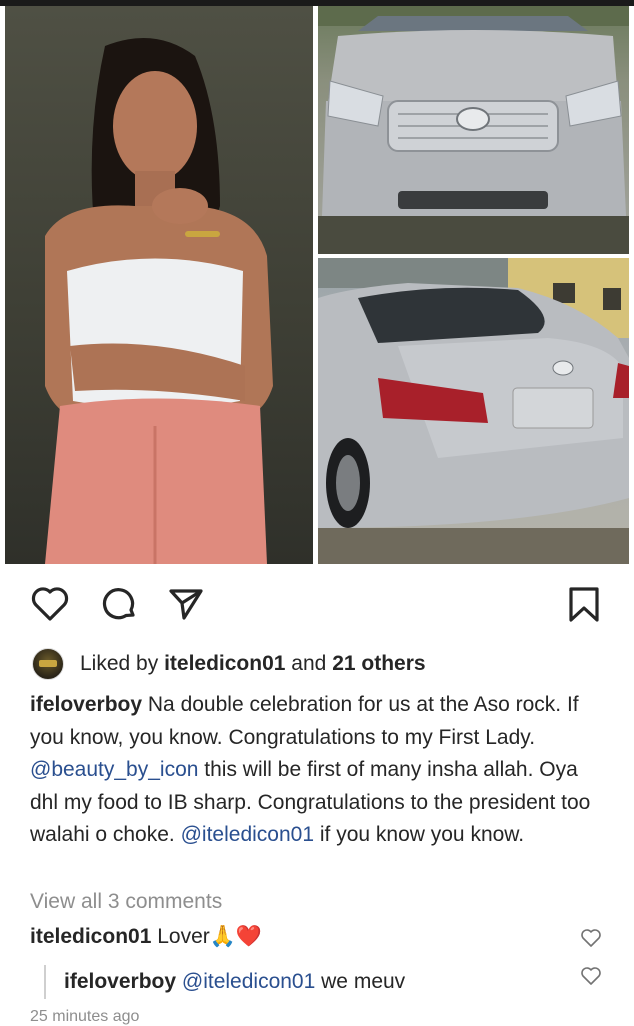 This screenshot has height=1026, width=634. I want to click on comment-button, so click(120, 604).